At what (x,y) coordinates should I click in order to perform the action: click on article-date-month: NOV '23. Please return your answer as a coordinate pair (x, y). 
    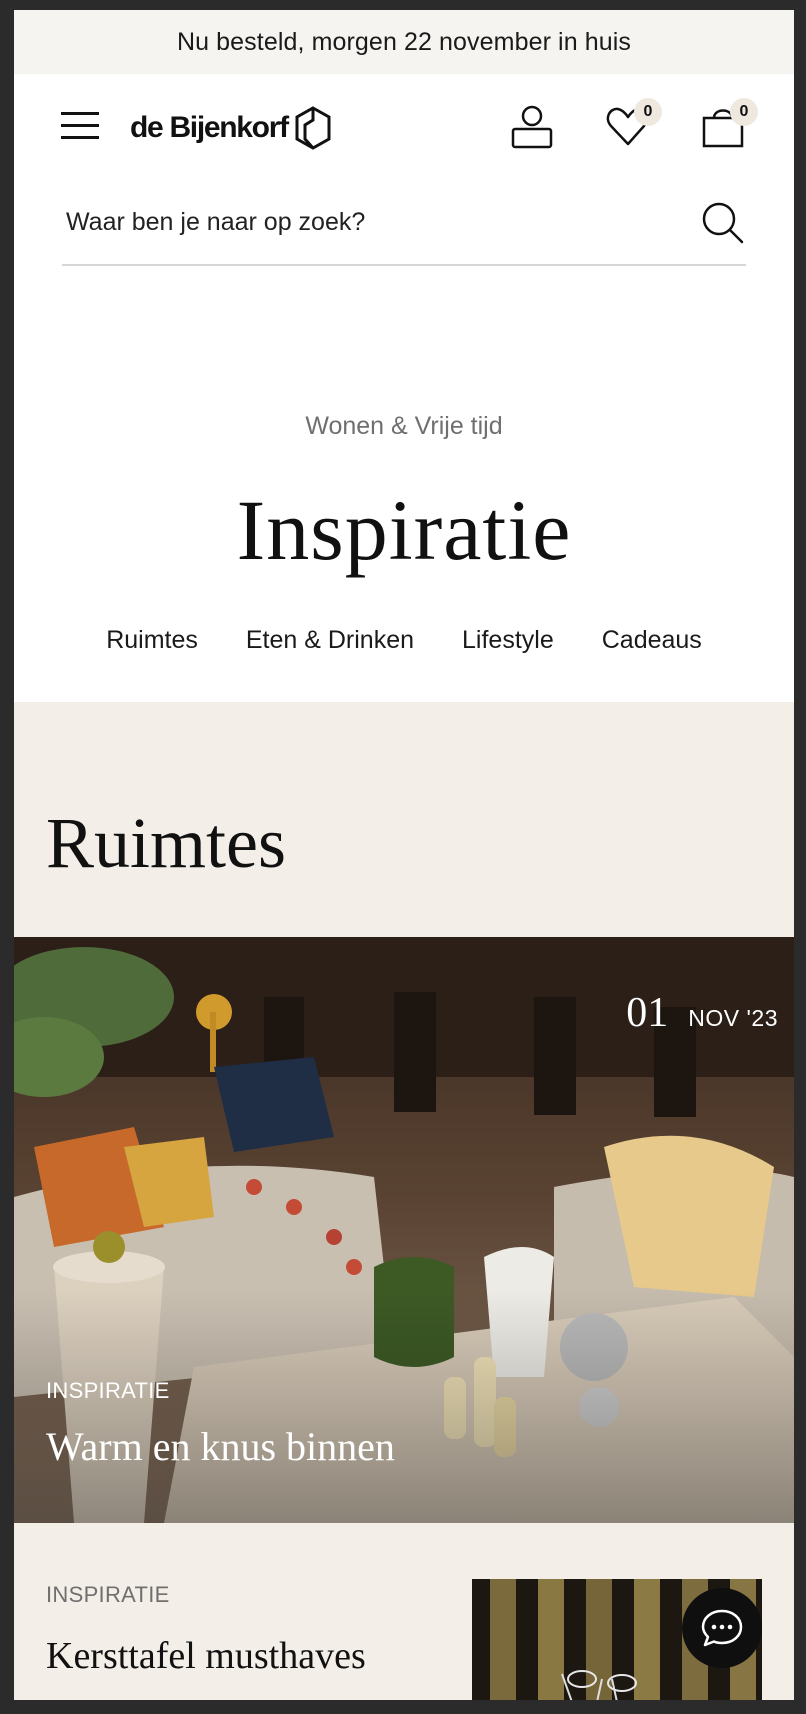
    Looking at the image, I should click on (733, 1018).